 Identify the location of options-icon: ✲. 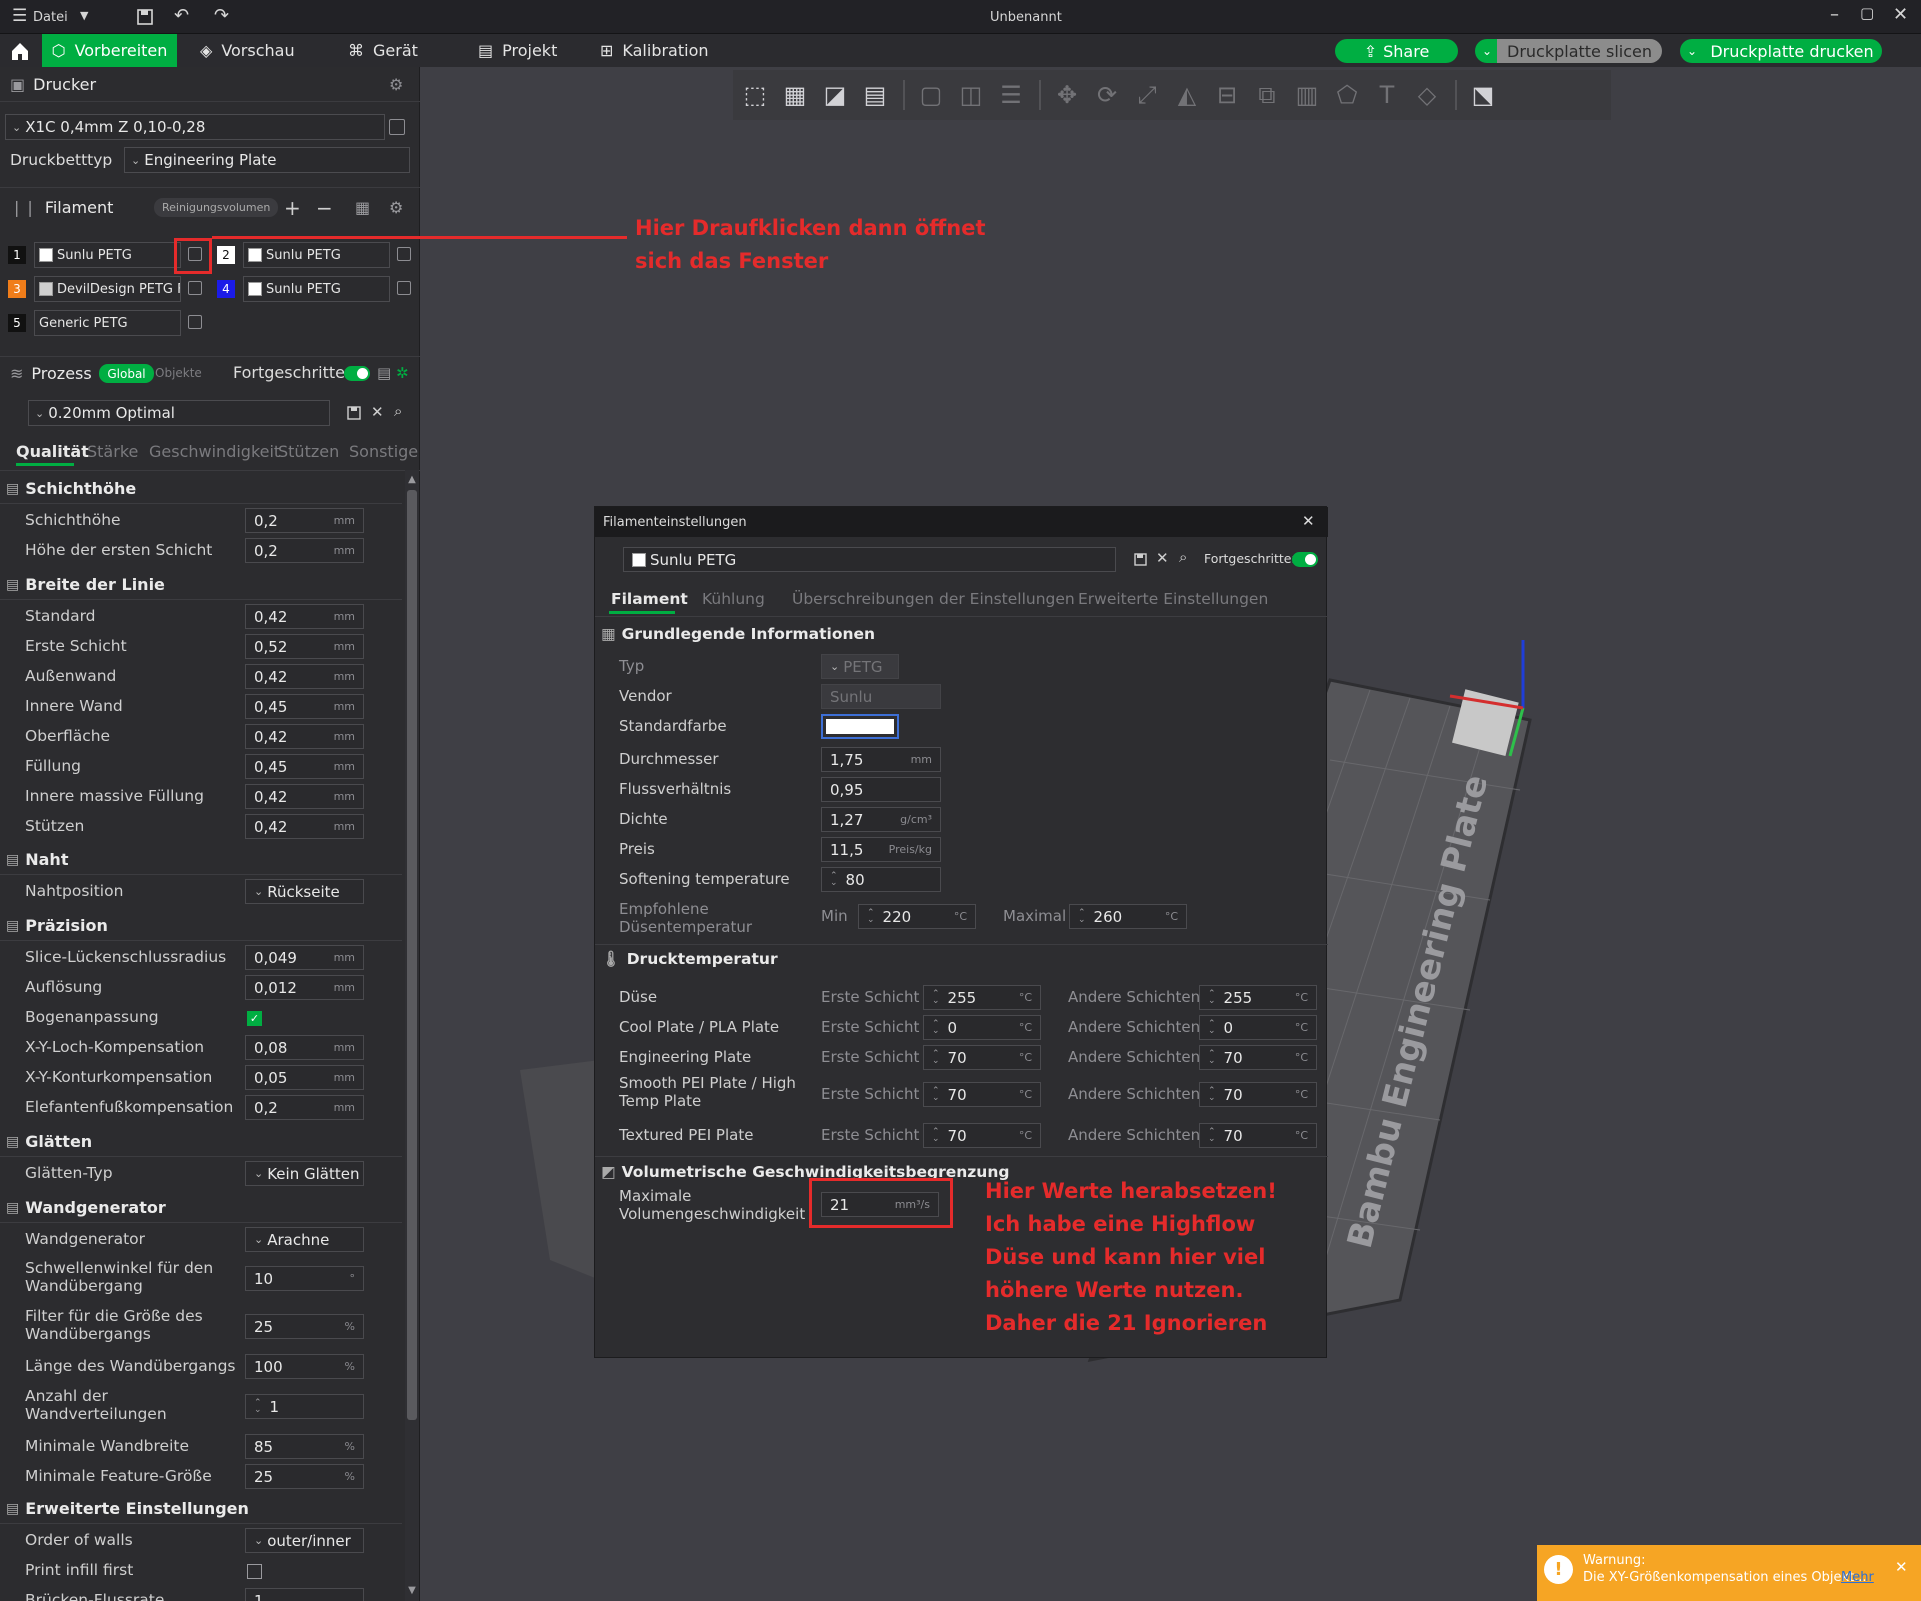
(402, 373).